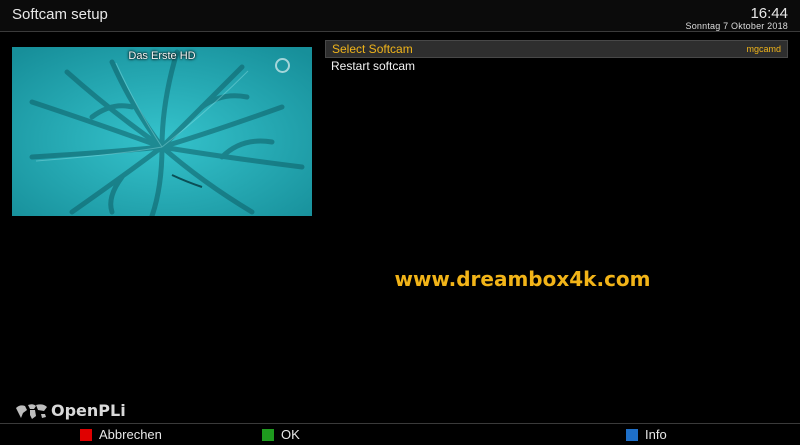  I want to click on world-map-icon, so click(31, 411).